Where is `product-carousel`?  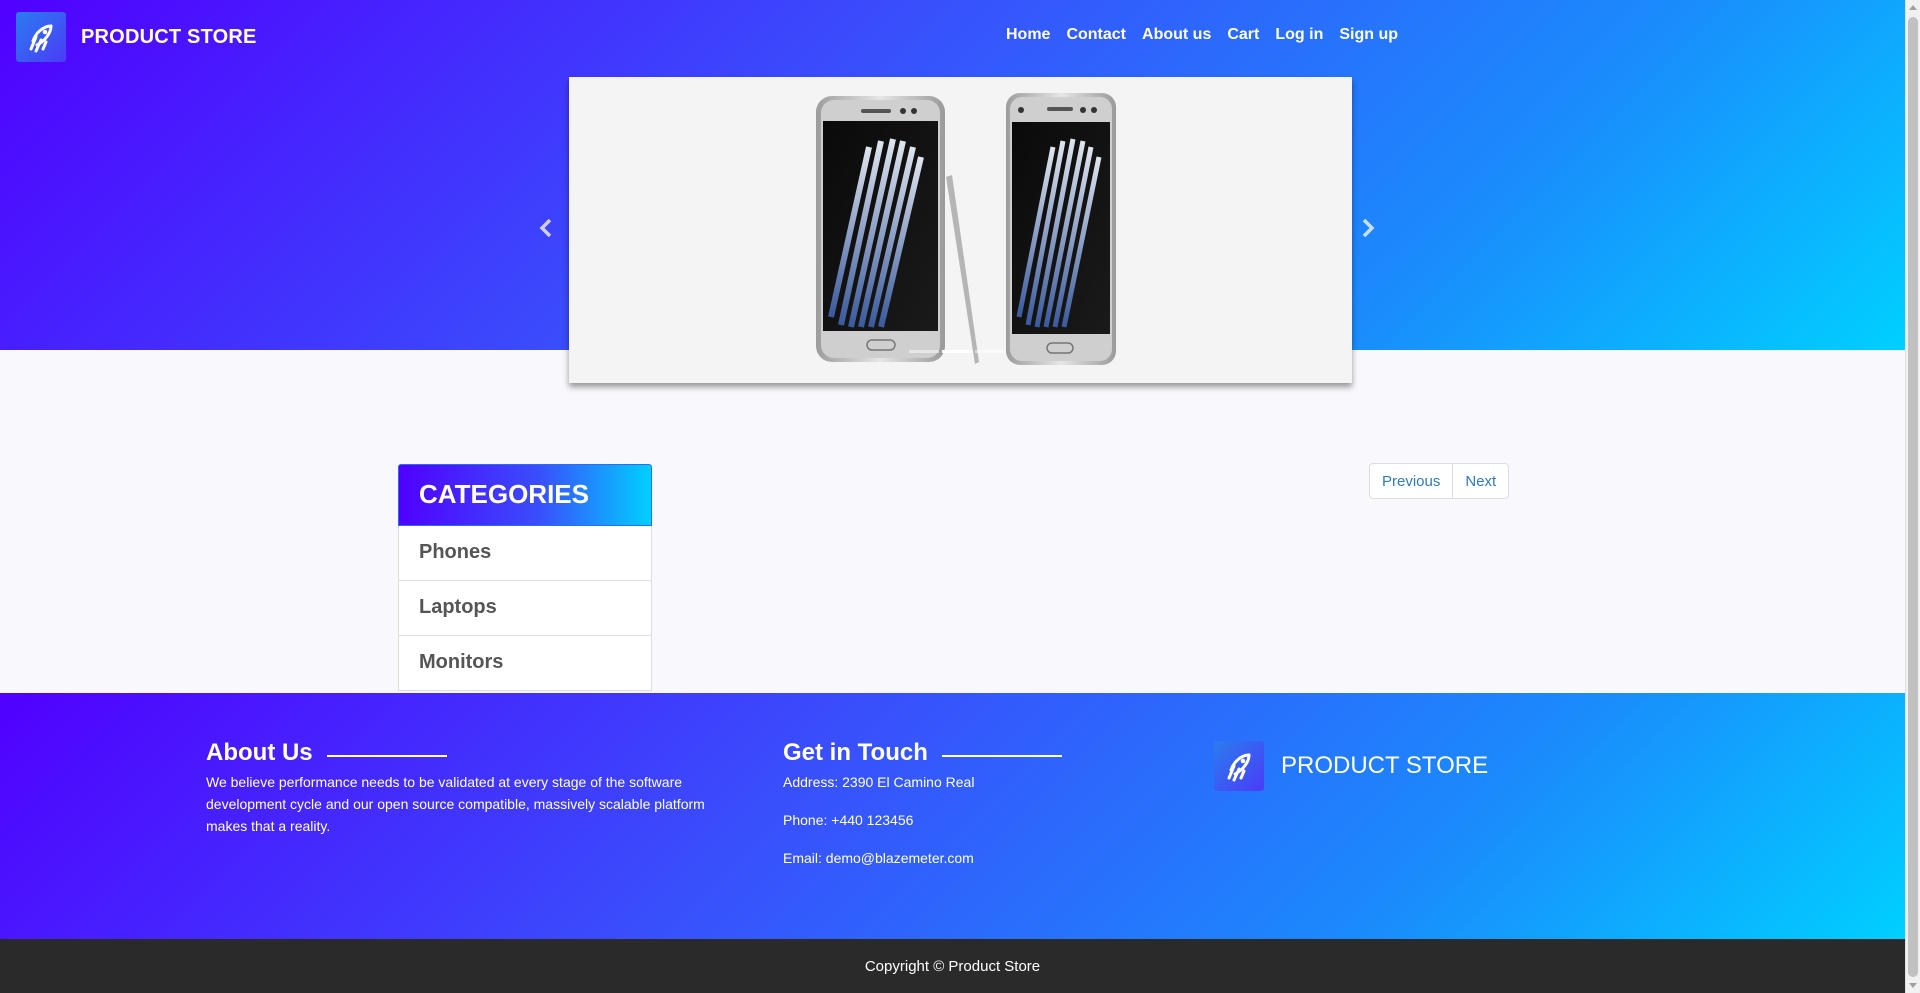
product-carousel is located at coordinates (960, 230).